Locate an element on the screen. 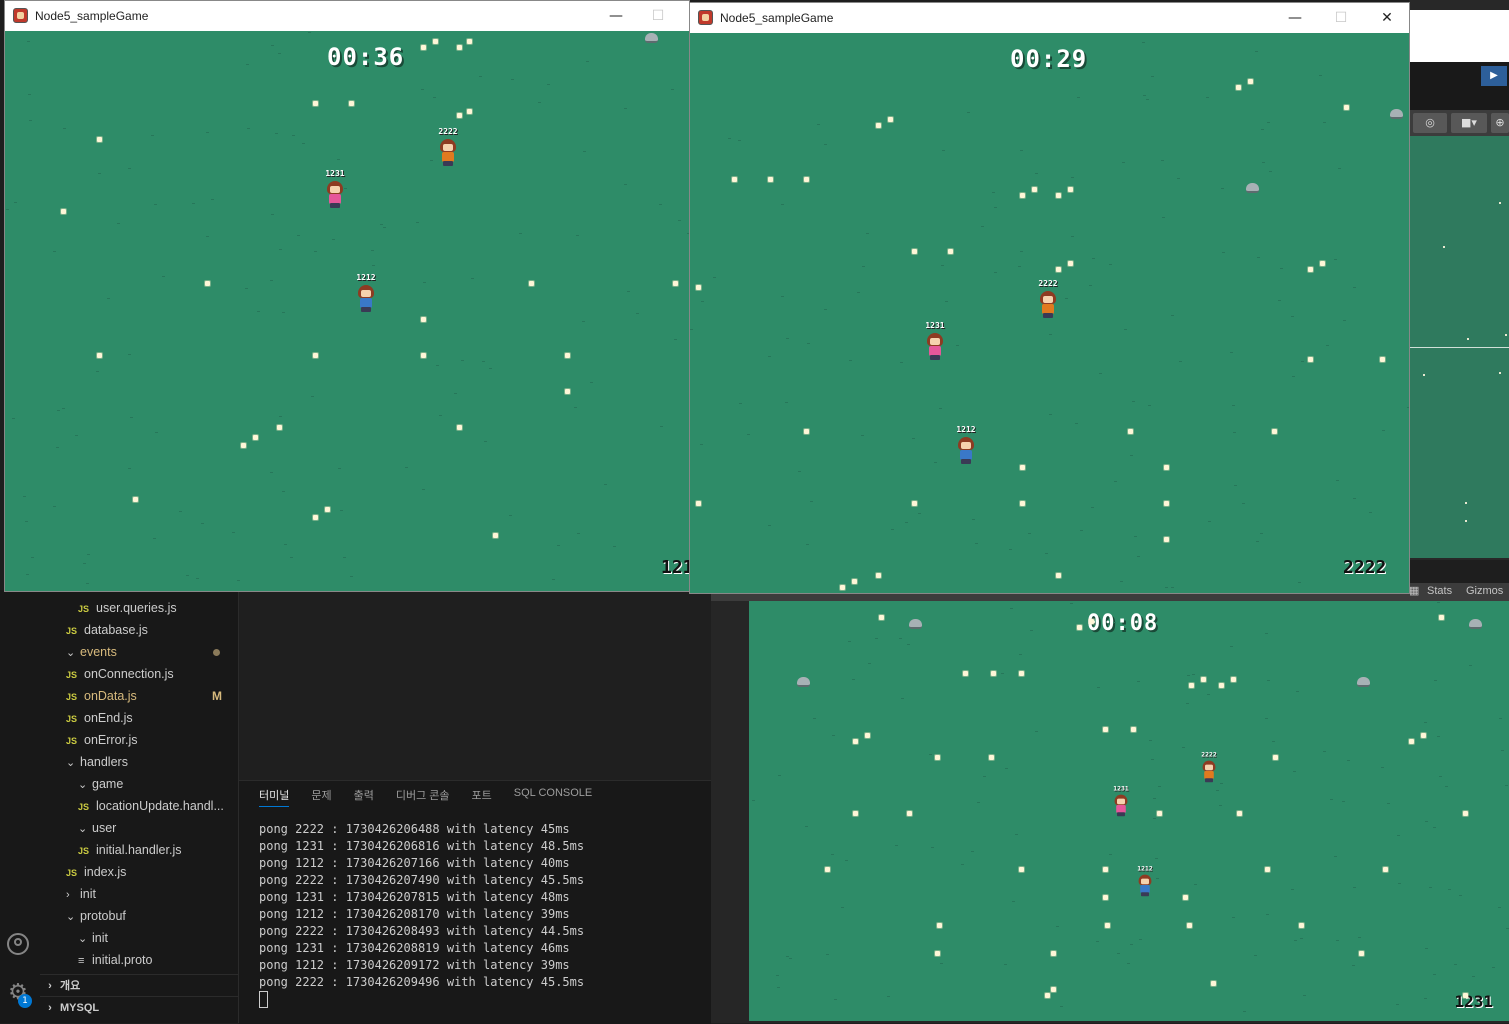 The image size is (1509, 1024). explorer-item-label: game is located at coordinates (108, 784).